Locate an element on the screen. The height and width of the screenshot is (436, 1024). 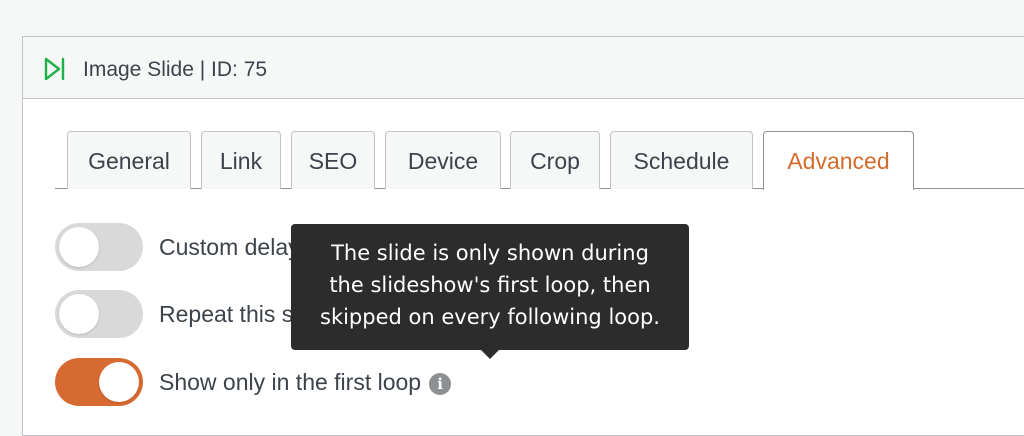
tooltip-arrow is located at coordinates (490, 354).